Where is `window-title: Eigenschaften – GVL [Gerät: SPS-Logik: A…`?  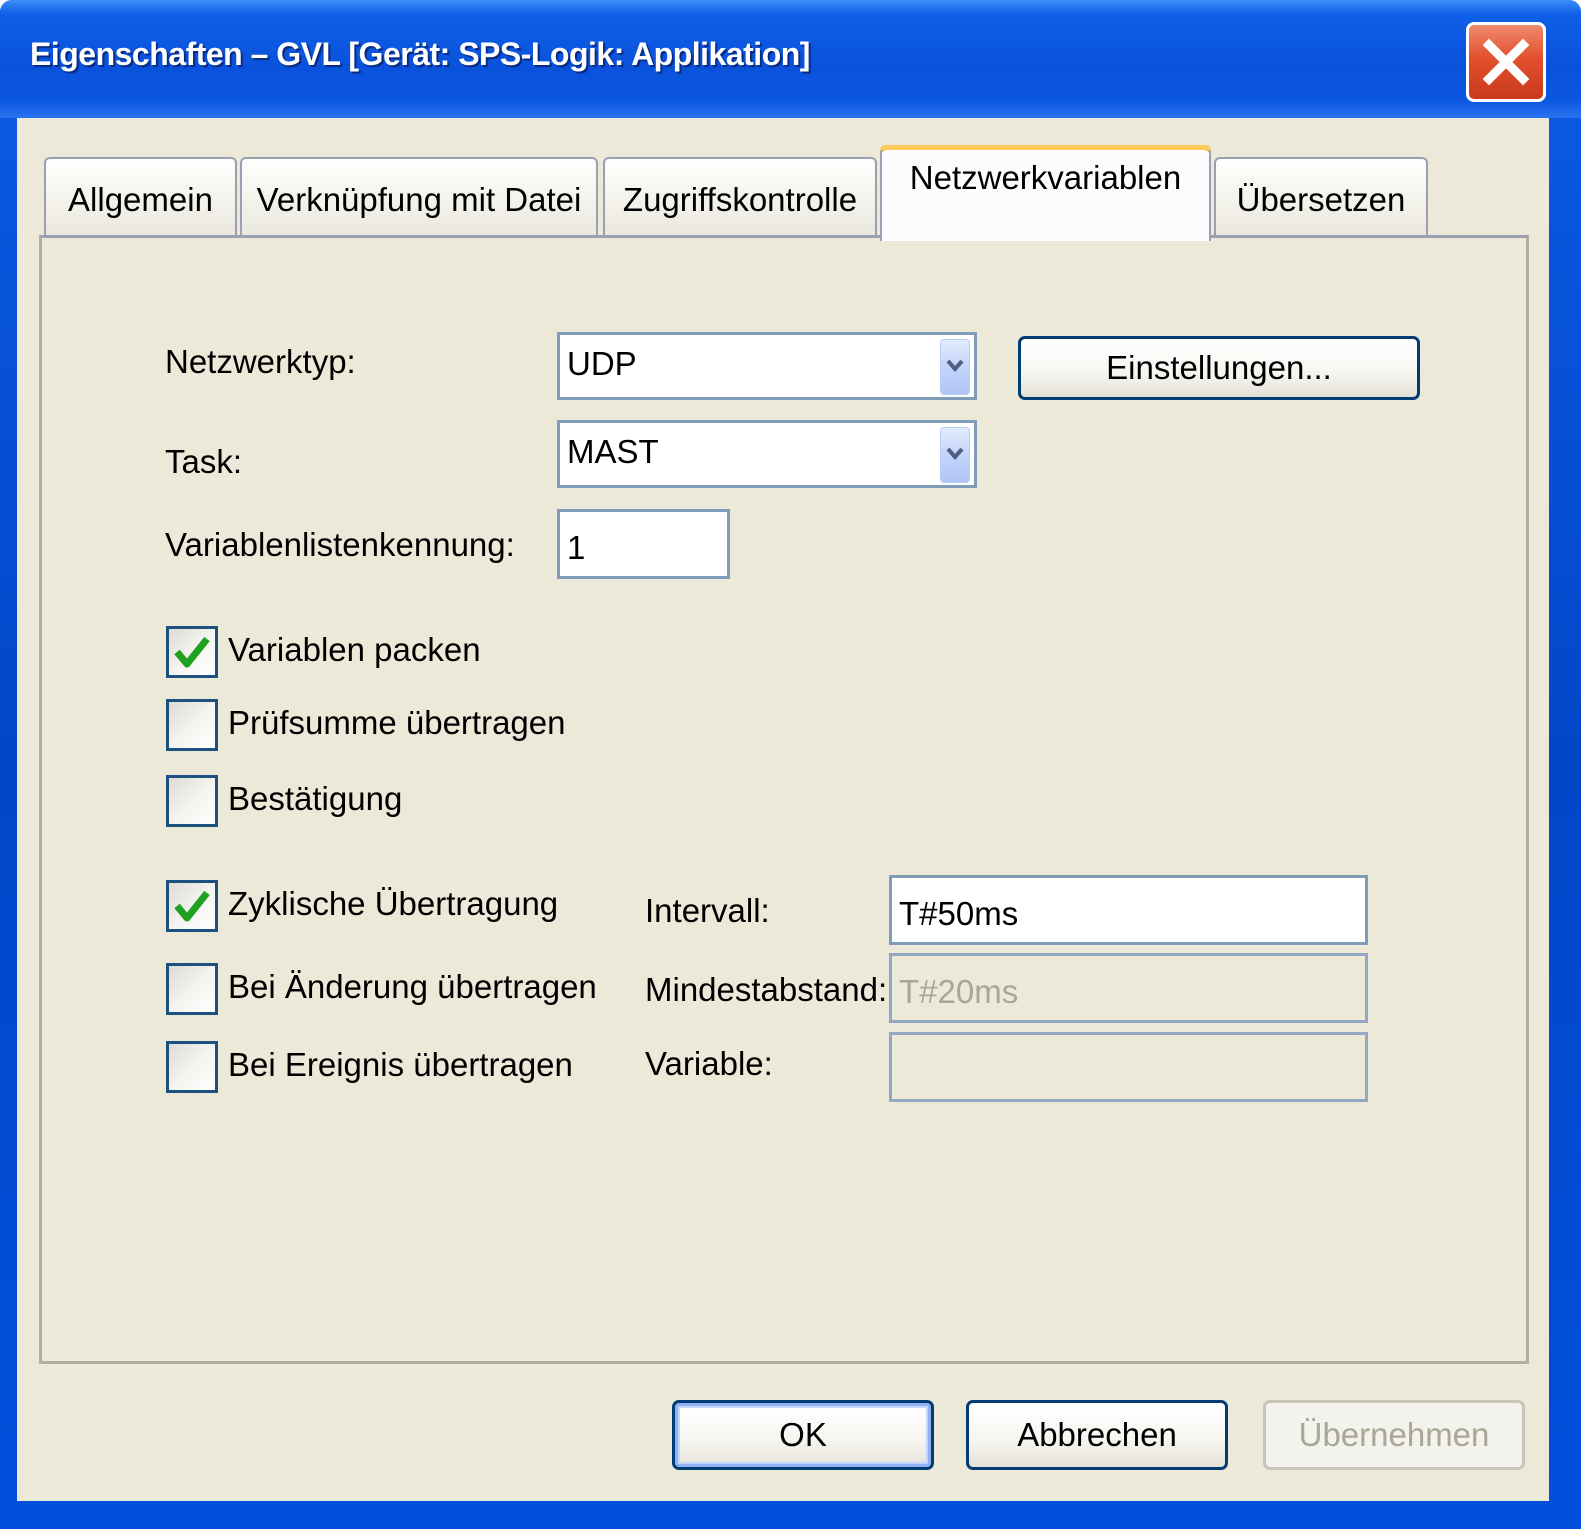 window-title: Eigenschaften – GVL [Gerät: SPS-Logik: A… is located at coordinates (420, 54).